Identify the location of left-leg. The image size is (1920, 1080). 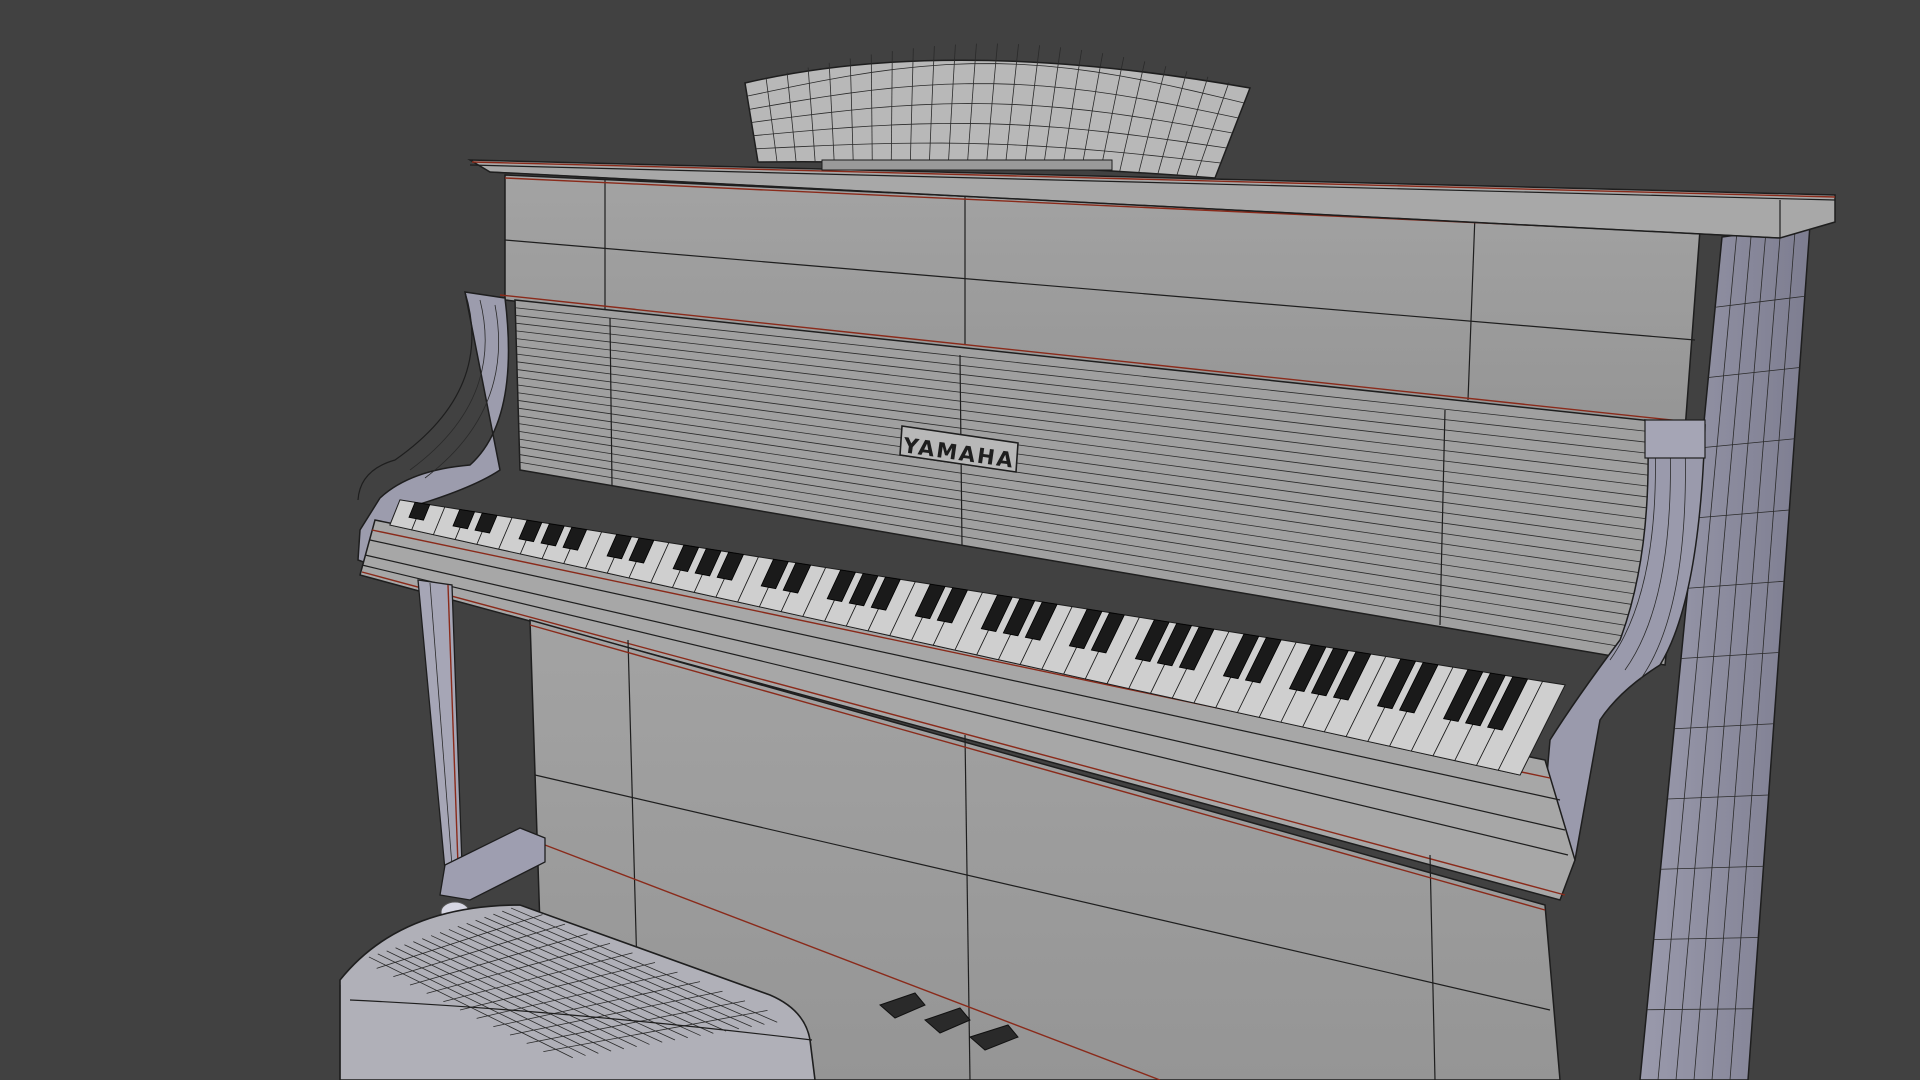
(481, 751).